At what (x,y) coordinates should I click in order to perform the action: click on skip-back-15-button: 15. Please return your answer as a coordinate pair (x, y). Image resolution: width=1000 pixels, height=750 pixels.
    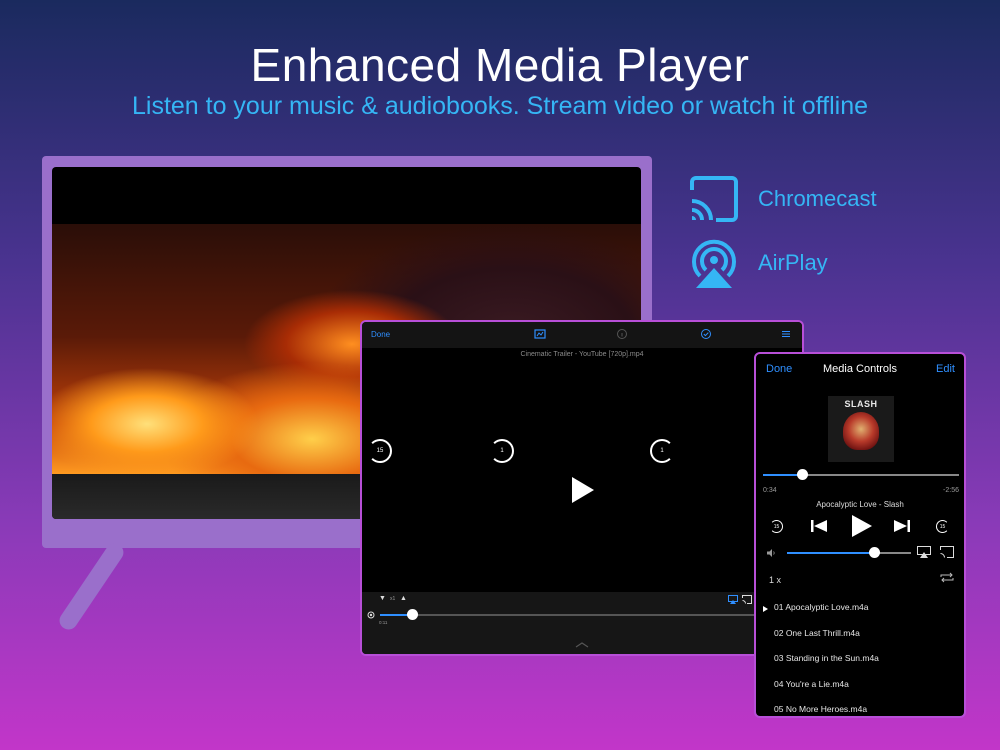
    Looking at the image, I should click on (380, 451).